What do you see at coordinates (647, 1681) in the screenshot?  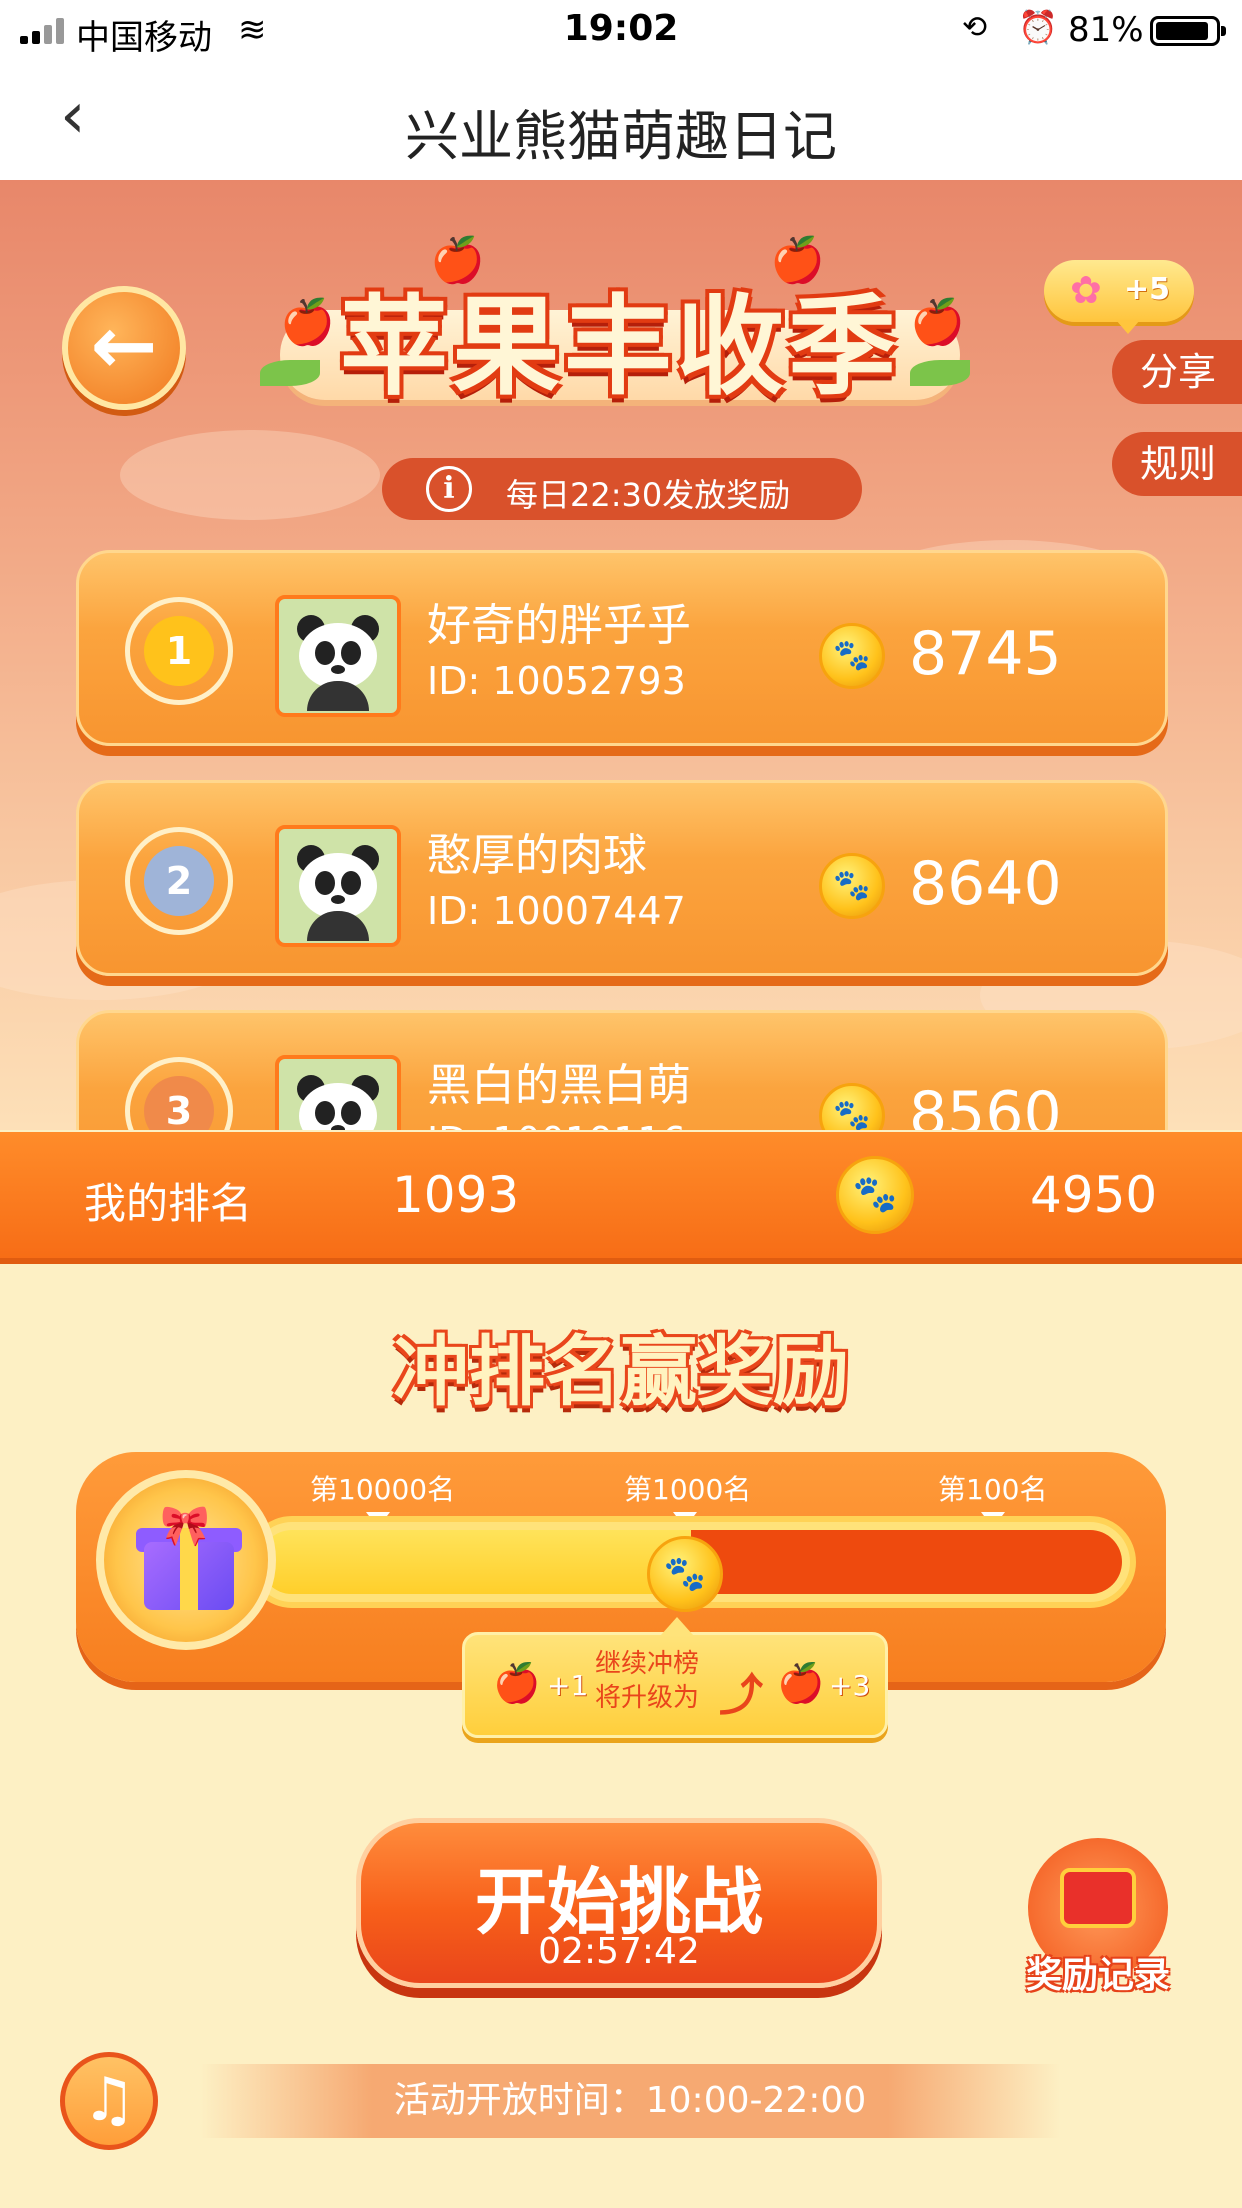 I see `upgrade-tip-text: 继续冲榜 将升级为` at bounding box center [647, 1681].